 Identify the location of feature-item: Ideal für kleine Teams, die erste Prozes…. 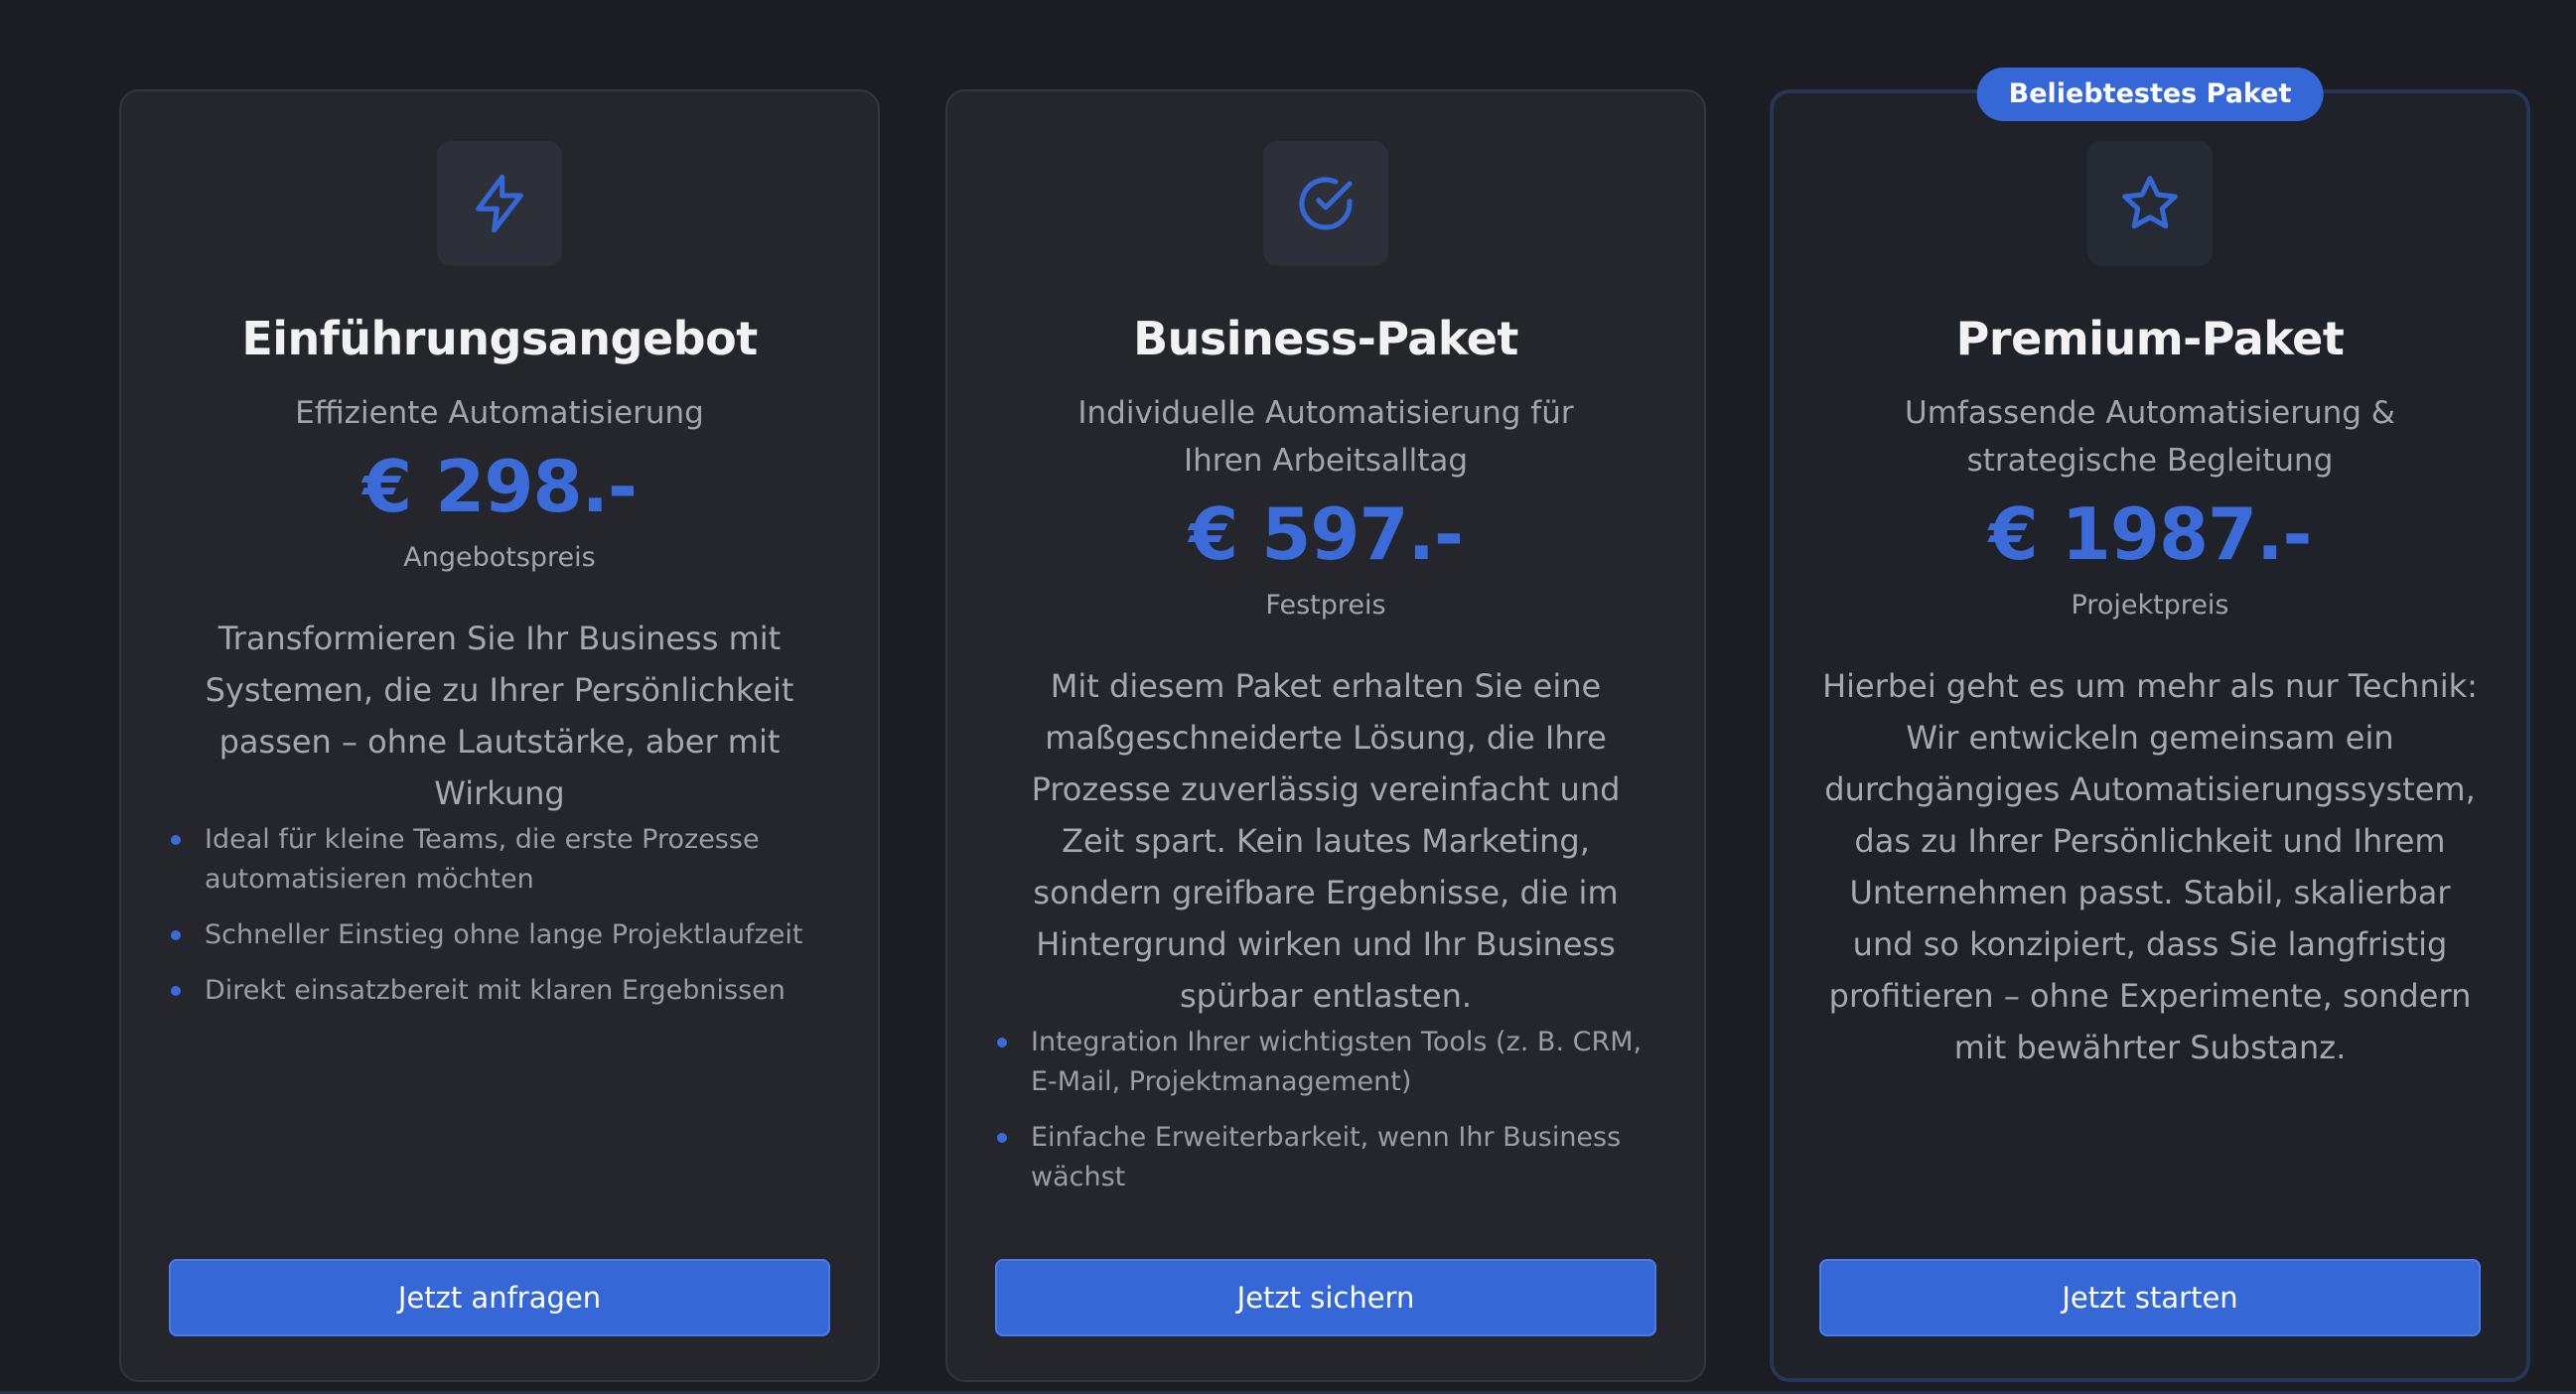
(493, 860).